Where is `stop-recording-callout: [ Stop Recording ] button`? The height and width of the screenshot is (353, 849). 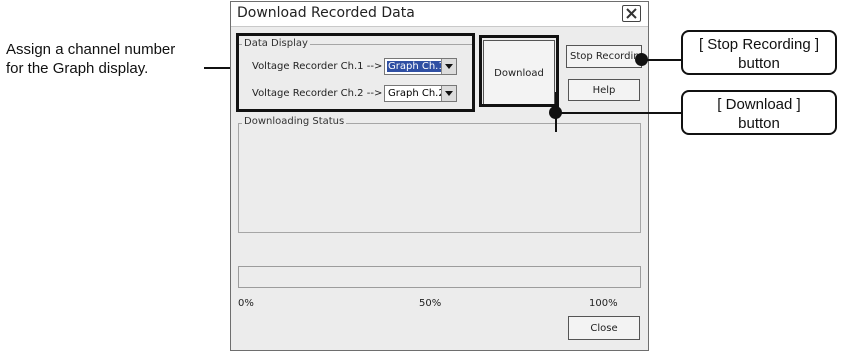 stop-recording-callout: [ Stop Recording ] button is located at coordinates (759, 52).